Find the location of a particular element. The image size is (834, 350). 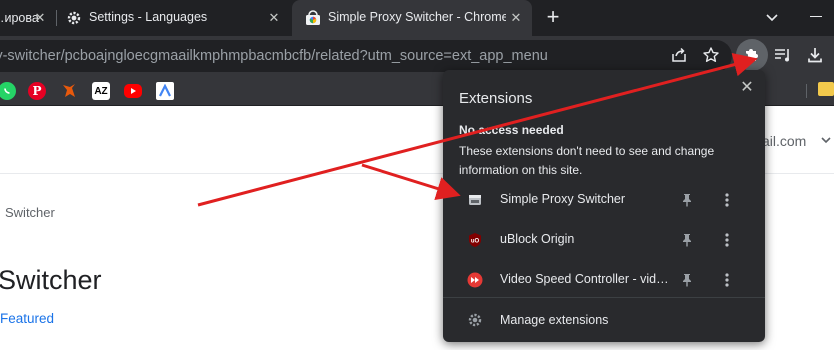

bookmark-label: P is located at coordinates (37, 91).